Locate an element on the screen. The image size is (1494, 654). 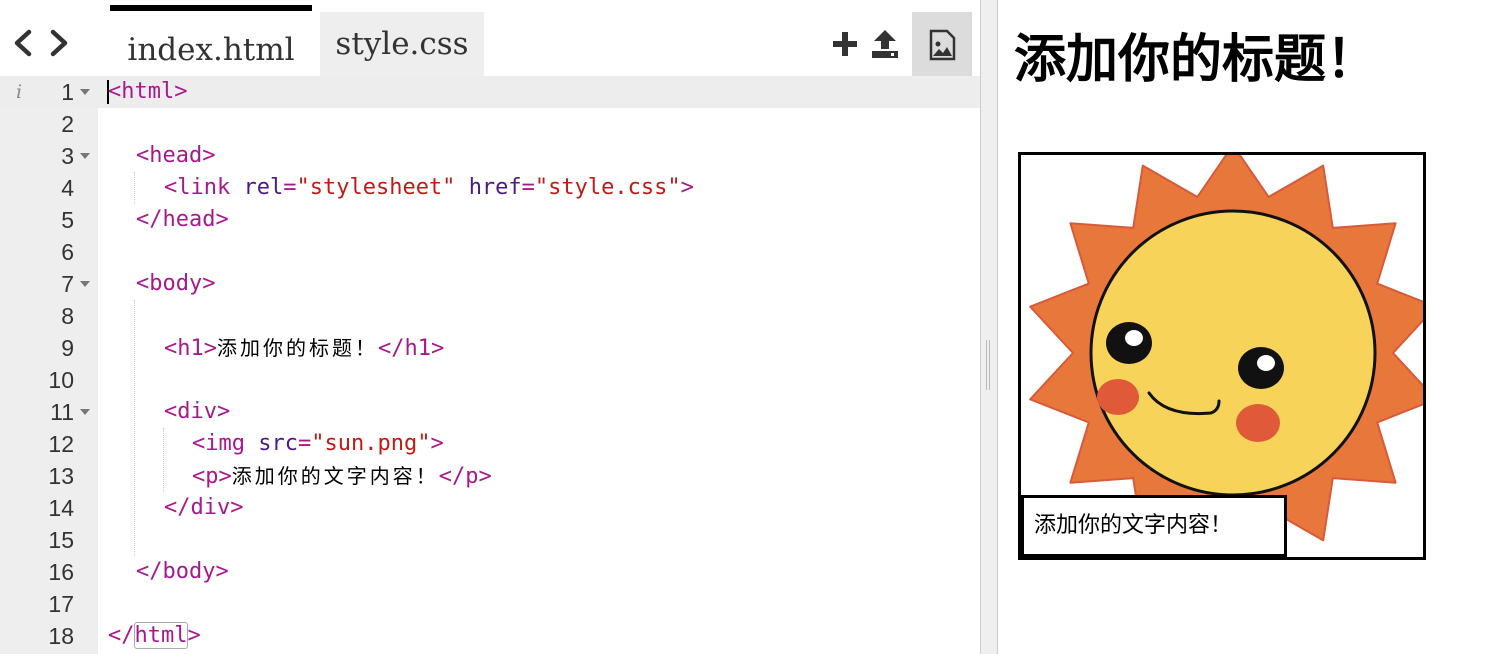
code-token: src is located at coordinates (278, 443).